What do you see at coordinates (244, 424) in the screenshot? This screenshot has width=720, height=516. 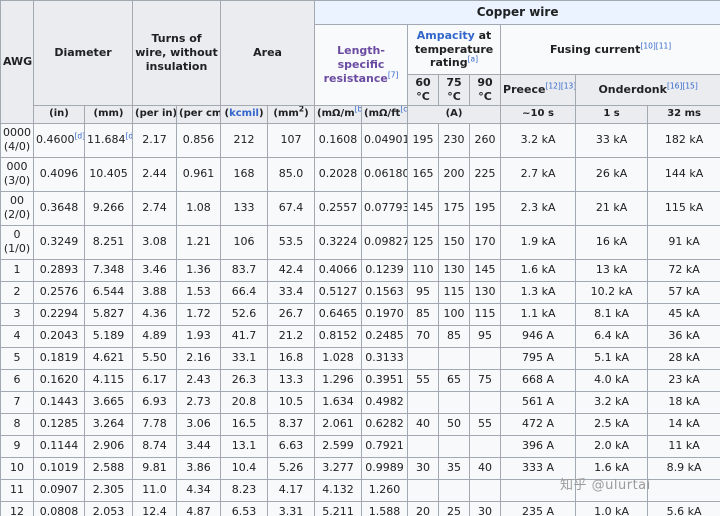 I see `data-cell: 16.5` at bounding box center [244, 424].